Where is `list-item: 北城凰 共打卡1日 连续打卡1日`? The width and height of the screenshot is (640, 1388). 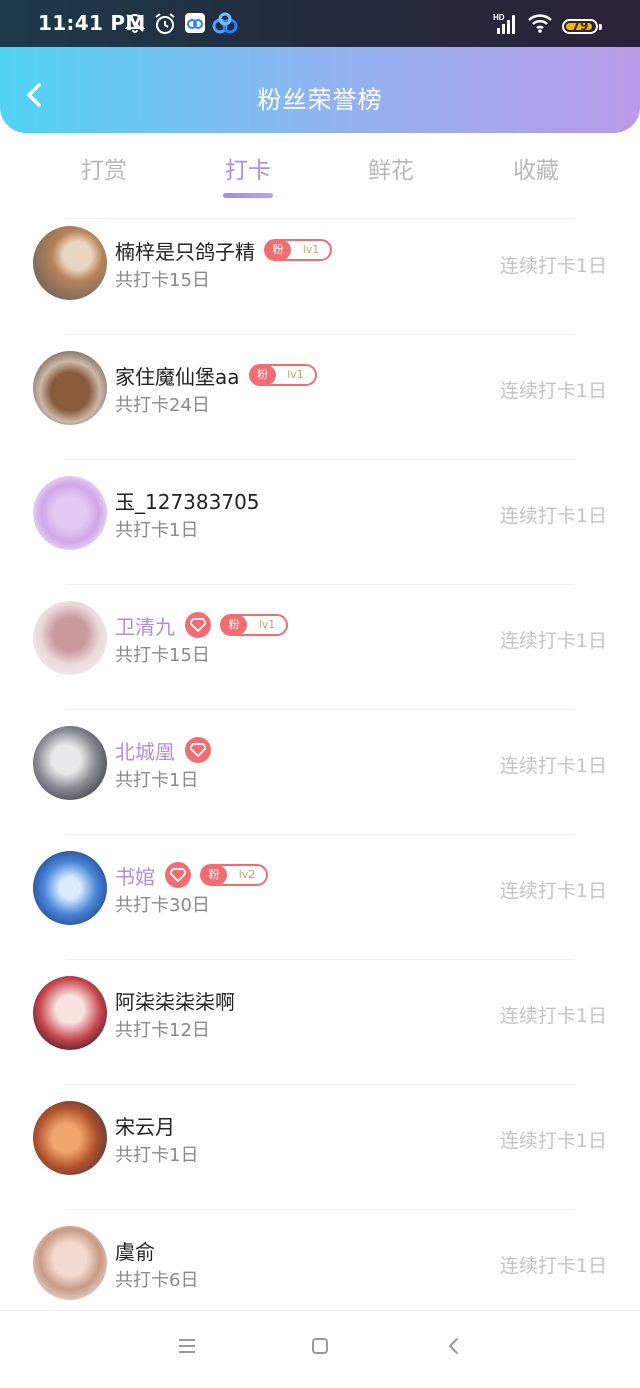
list-item: 北城凰 共打卡1日 连续打卡1日 is located at coordinates (320, 780).